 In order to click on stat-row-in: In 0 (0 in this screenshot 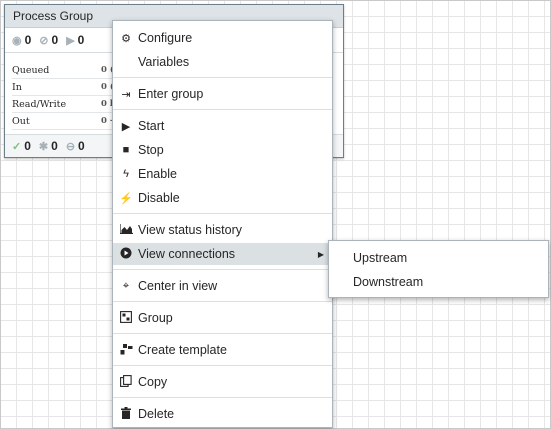, I will do `click(65, 87)`.